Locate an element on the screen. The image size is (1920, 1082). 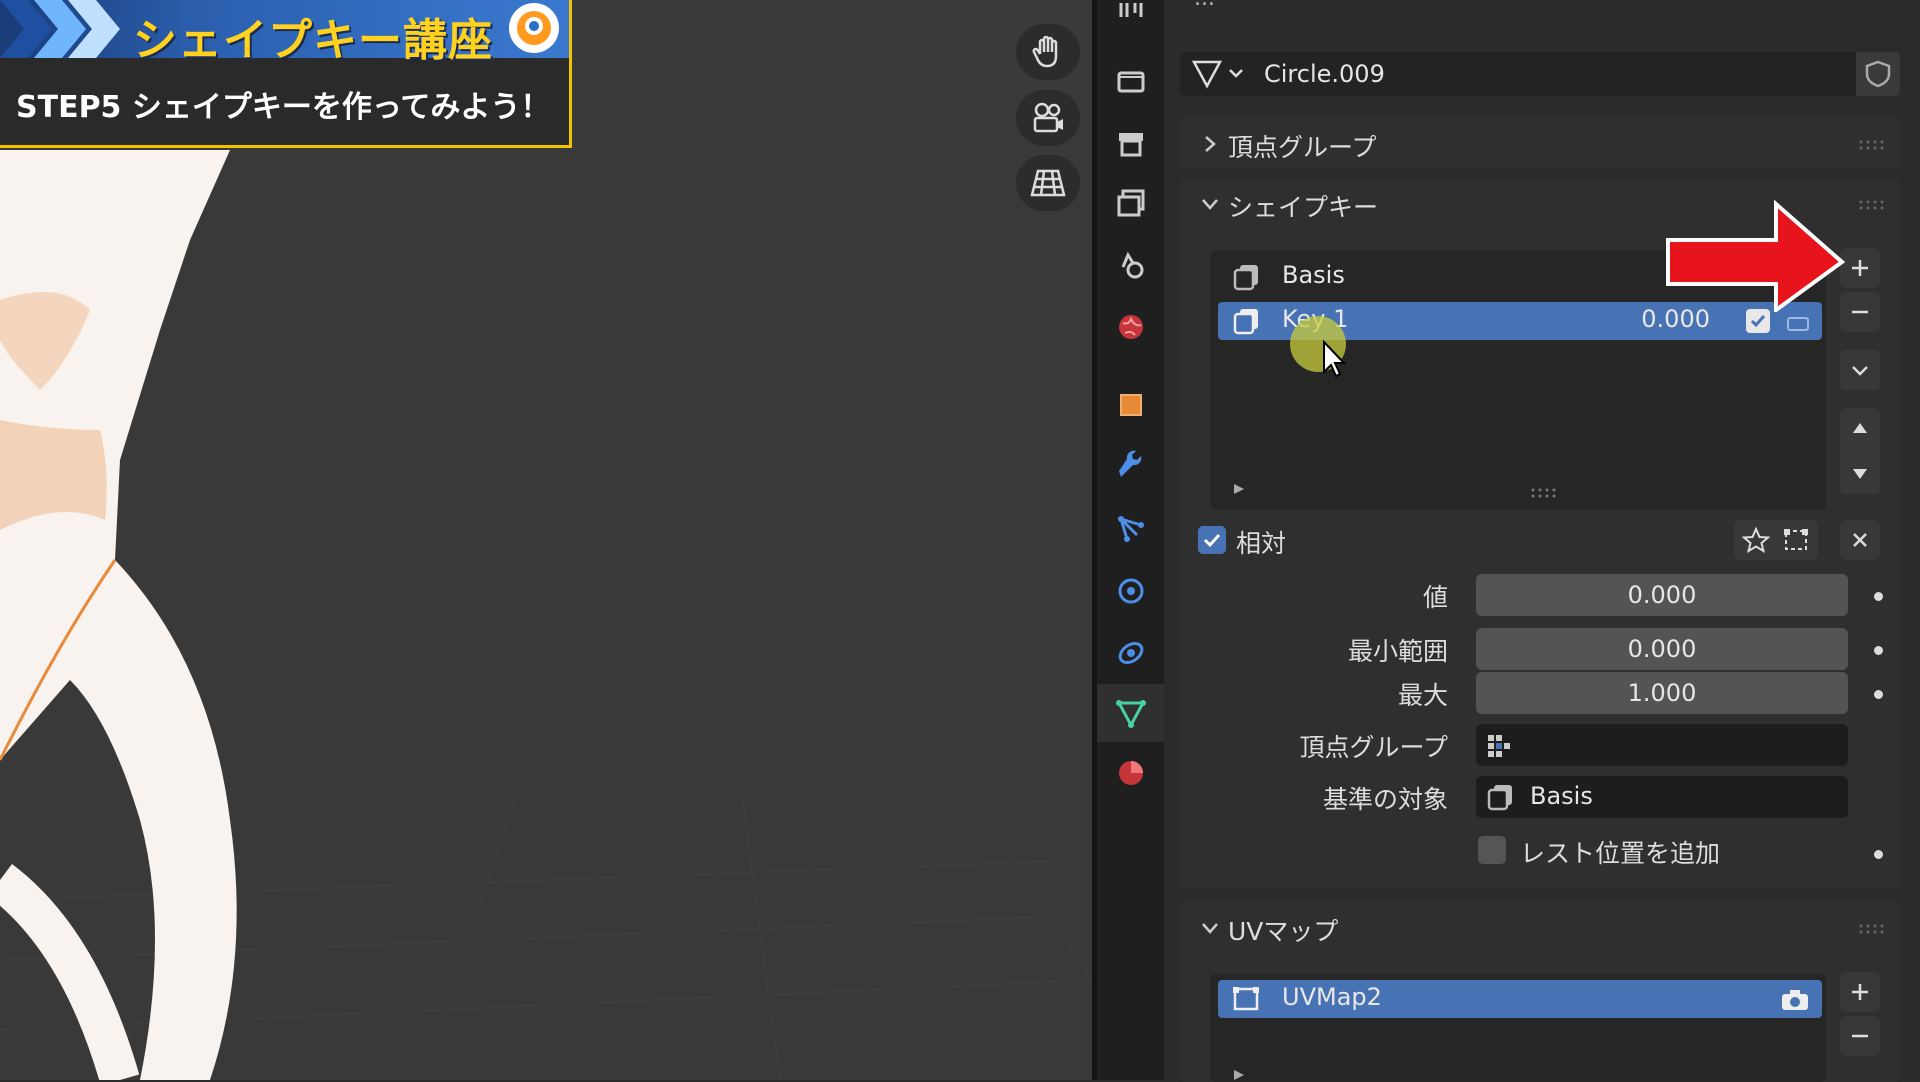
edit-mode-shape-icon is located at coordinates (1796, 540).